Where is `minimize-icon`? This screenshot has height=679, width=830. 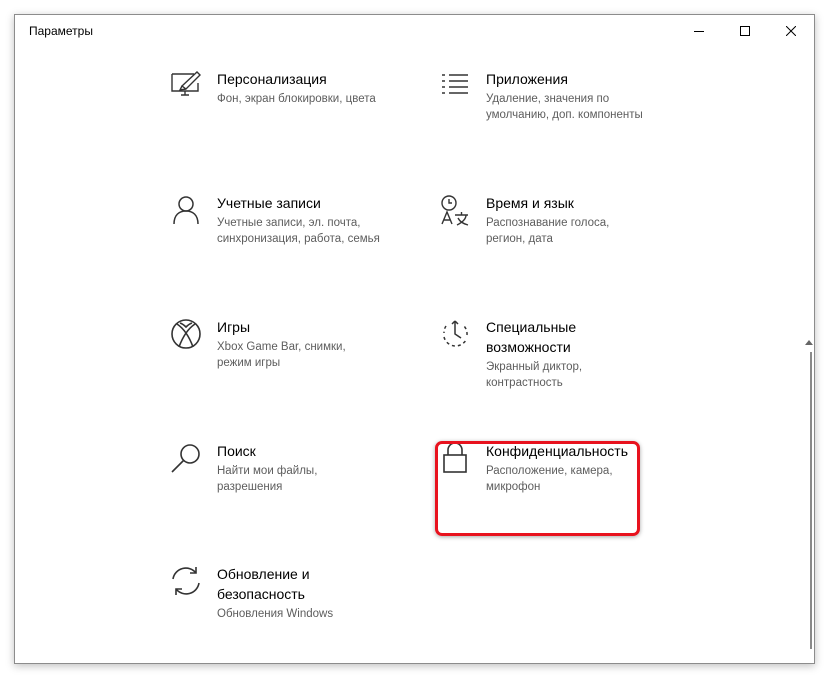 minimize-icon is located at coordinates (699, 31).